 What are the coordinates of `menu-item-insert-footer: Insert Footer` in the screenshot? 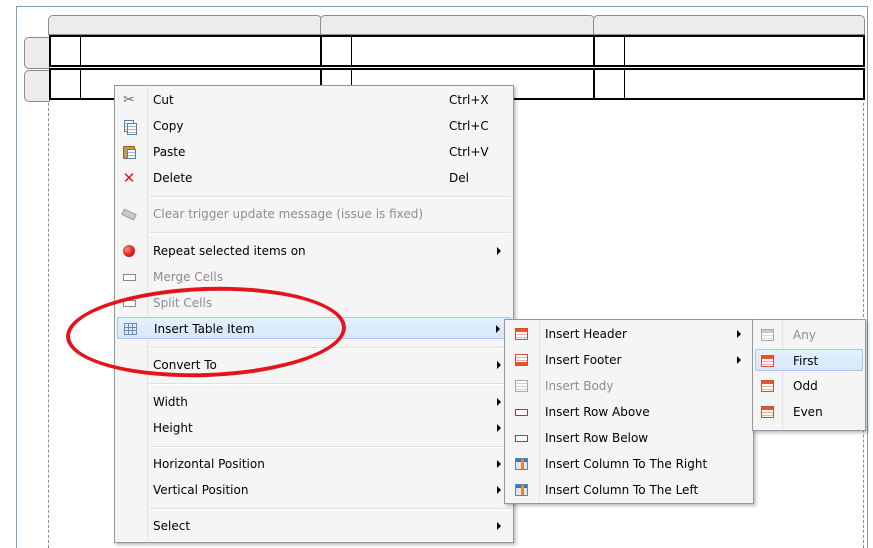 It's located at (629, 360).